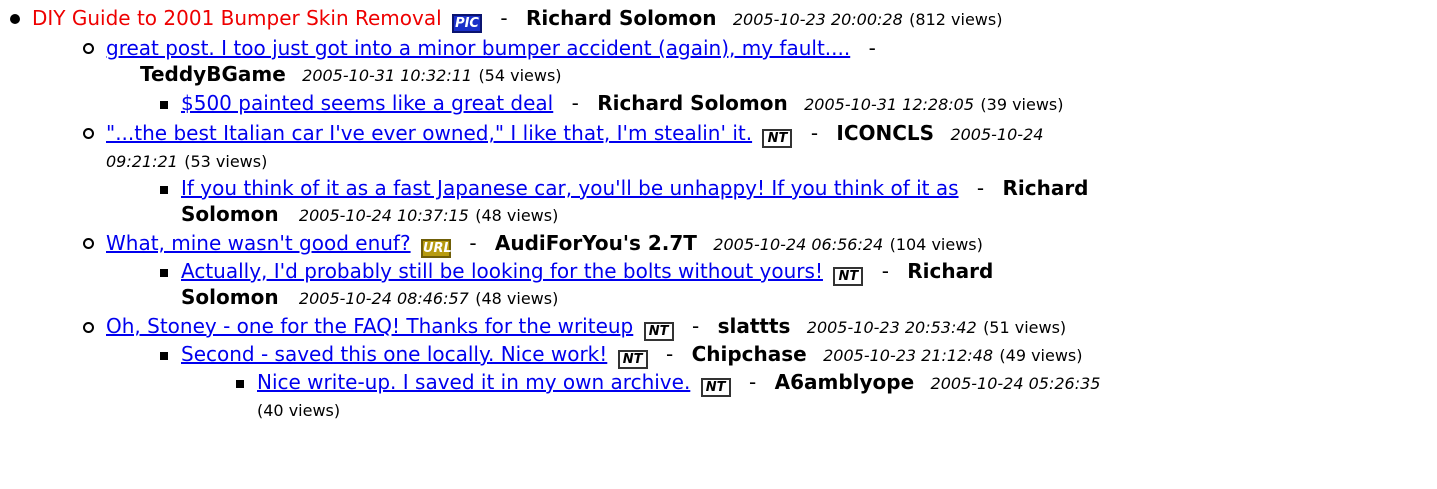 Image resolution: width=1437 pixels, height=489 pixels. What do you see at coordinates (997, 134) in the screenshot?
I see `post-timestamp-date: 2005-10-24` at bounding box center [997, 134].